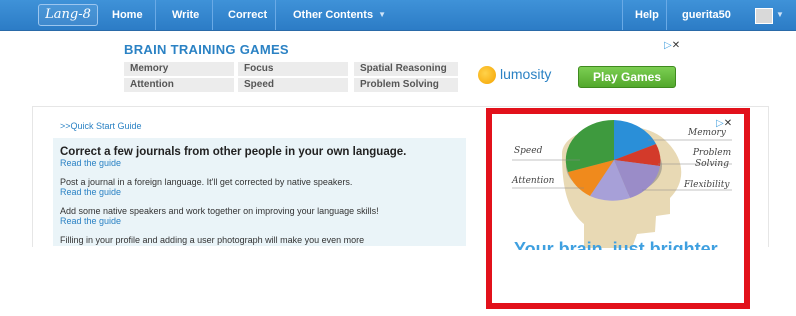 Image resolution: width=796 pixels, height=316 pixels. What do you see at coordinates (764, 16) in the screenshot?
I see `user-avatar` at bounding box center [764, 16].